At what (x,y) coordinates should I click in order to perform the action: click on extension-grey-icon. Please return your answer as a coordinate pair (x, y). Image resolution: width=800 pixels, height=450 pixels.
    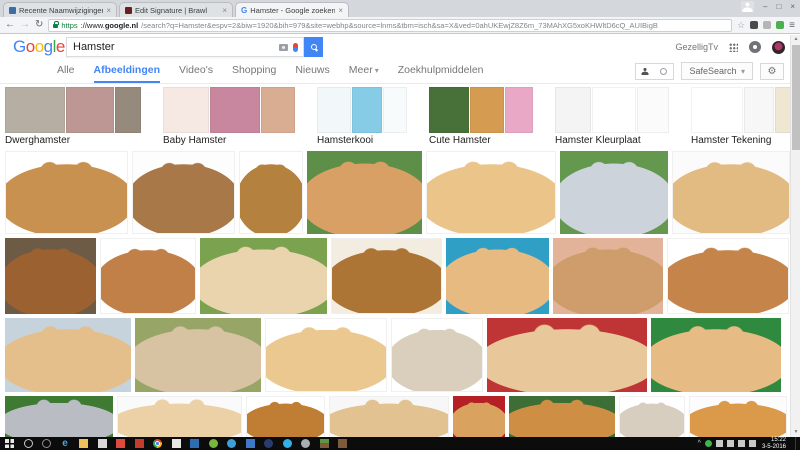
    Looking at the image, I should click on (767, 25).